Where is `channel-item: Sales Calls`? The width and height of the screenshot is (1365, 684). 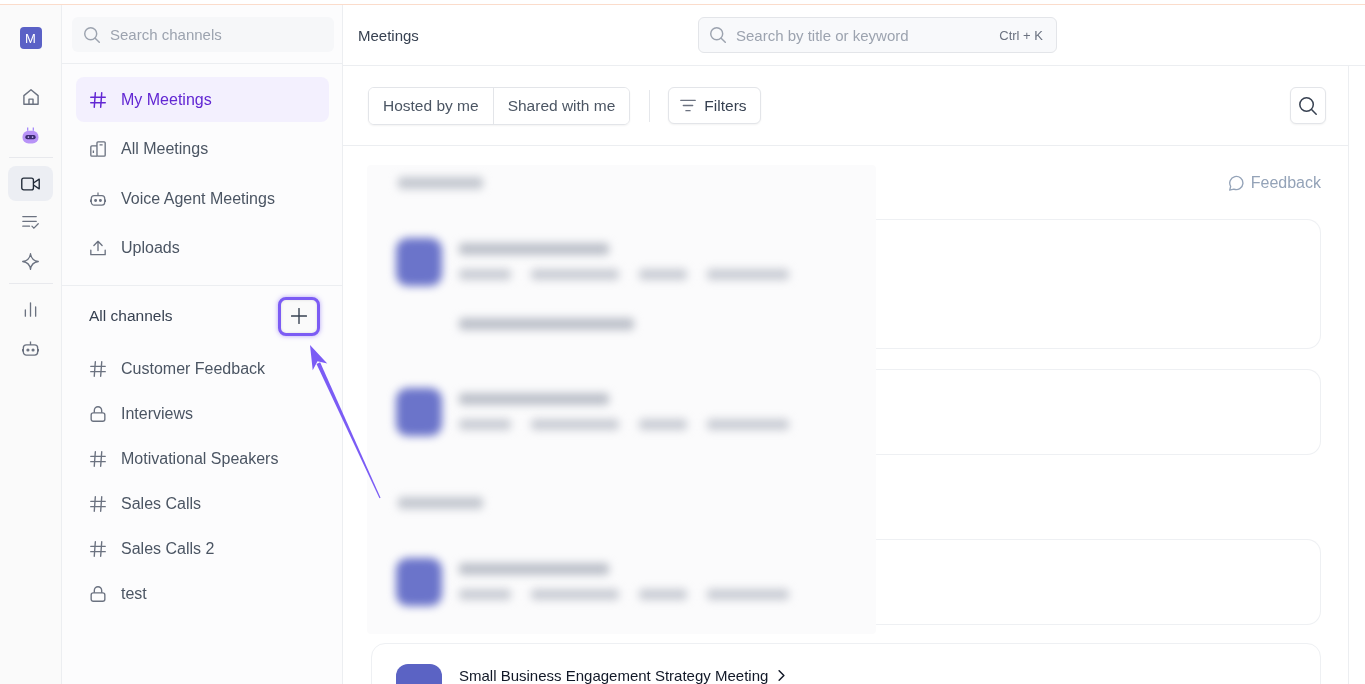
channel-item: Sales Calls is located at coordinates (202, 504).